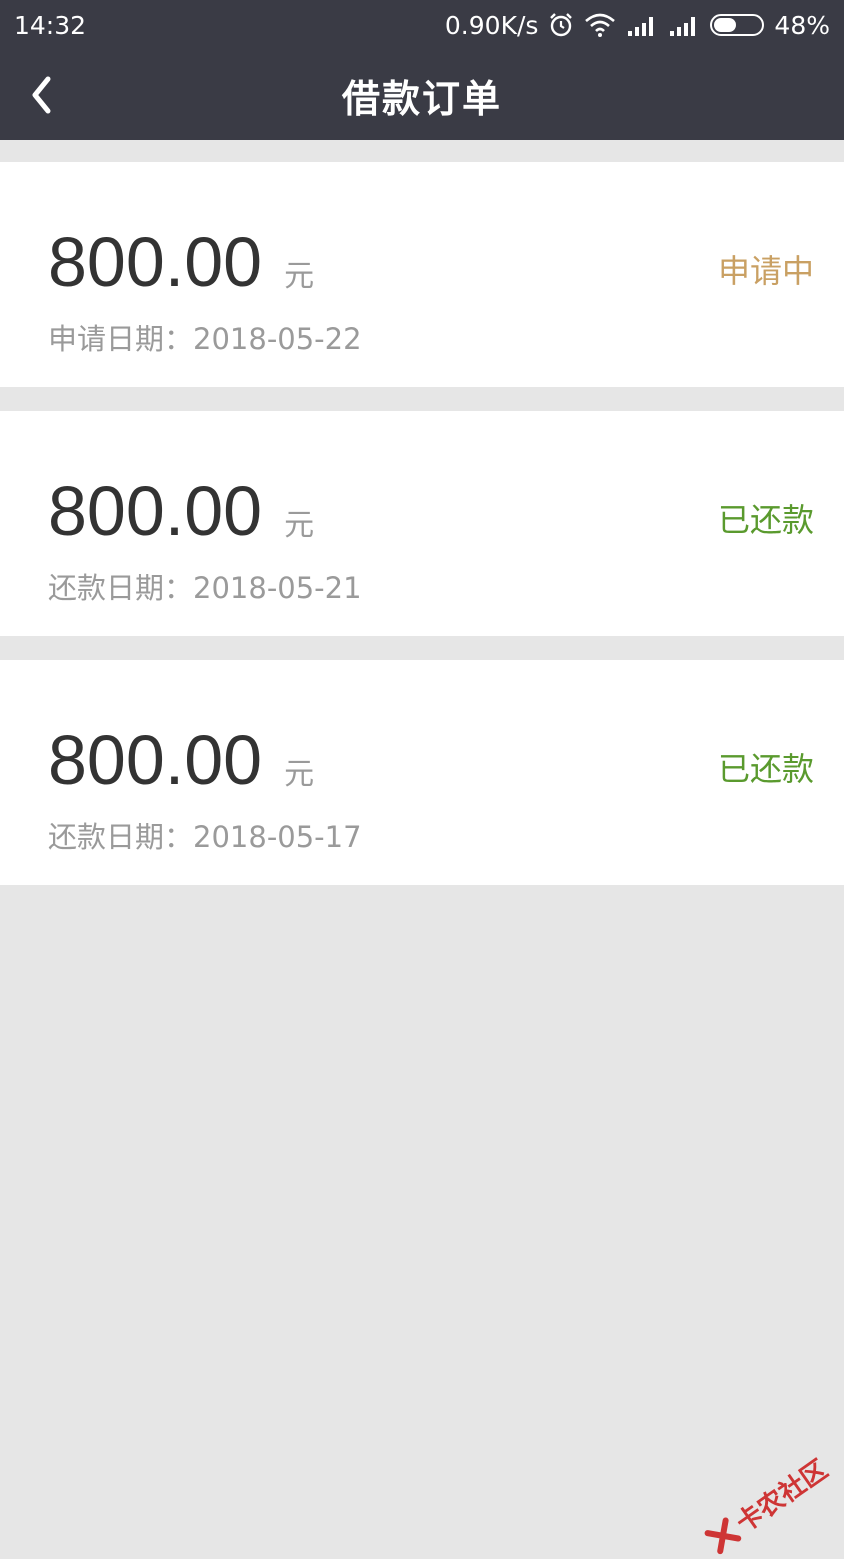 The width and height of the screenshot is (844, 1559). I want to click on status-indicators: 0.90K/s 48%, so click(637, 25).